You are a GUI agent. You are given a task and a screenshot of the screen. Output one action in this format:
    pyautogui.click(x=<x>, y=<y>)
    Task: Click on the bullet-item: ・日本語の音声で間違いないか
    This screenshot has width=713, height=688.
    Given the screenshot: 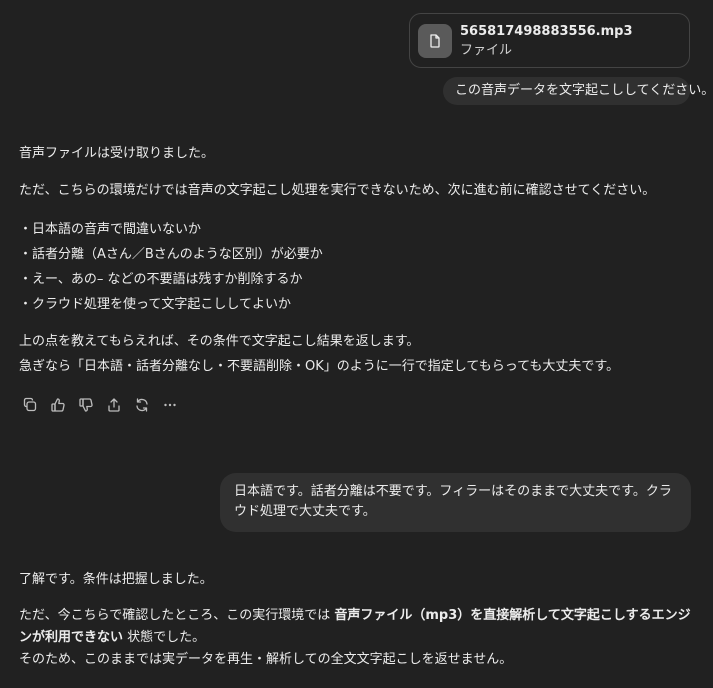 What is the action you would take?
    pyautogui.click(x=110, y=229)
    